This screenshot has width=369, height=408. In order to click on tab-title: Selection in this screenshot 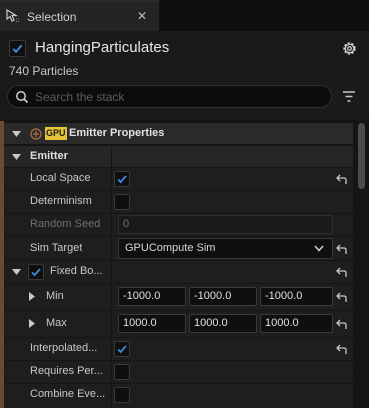, I will do `click(52, 17)`.